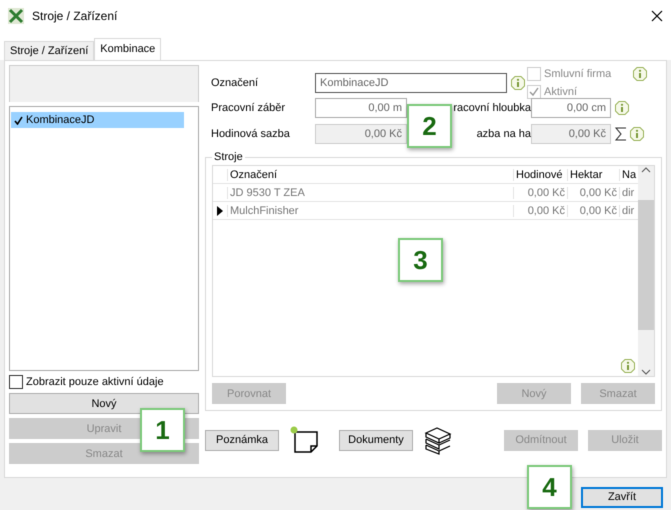 The height and width of the screenshot is (510, 671). I want to click on checkbox-label: Smluvní firma, so click(578, 74).